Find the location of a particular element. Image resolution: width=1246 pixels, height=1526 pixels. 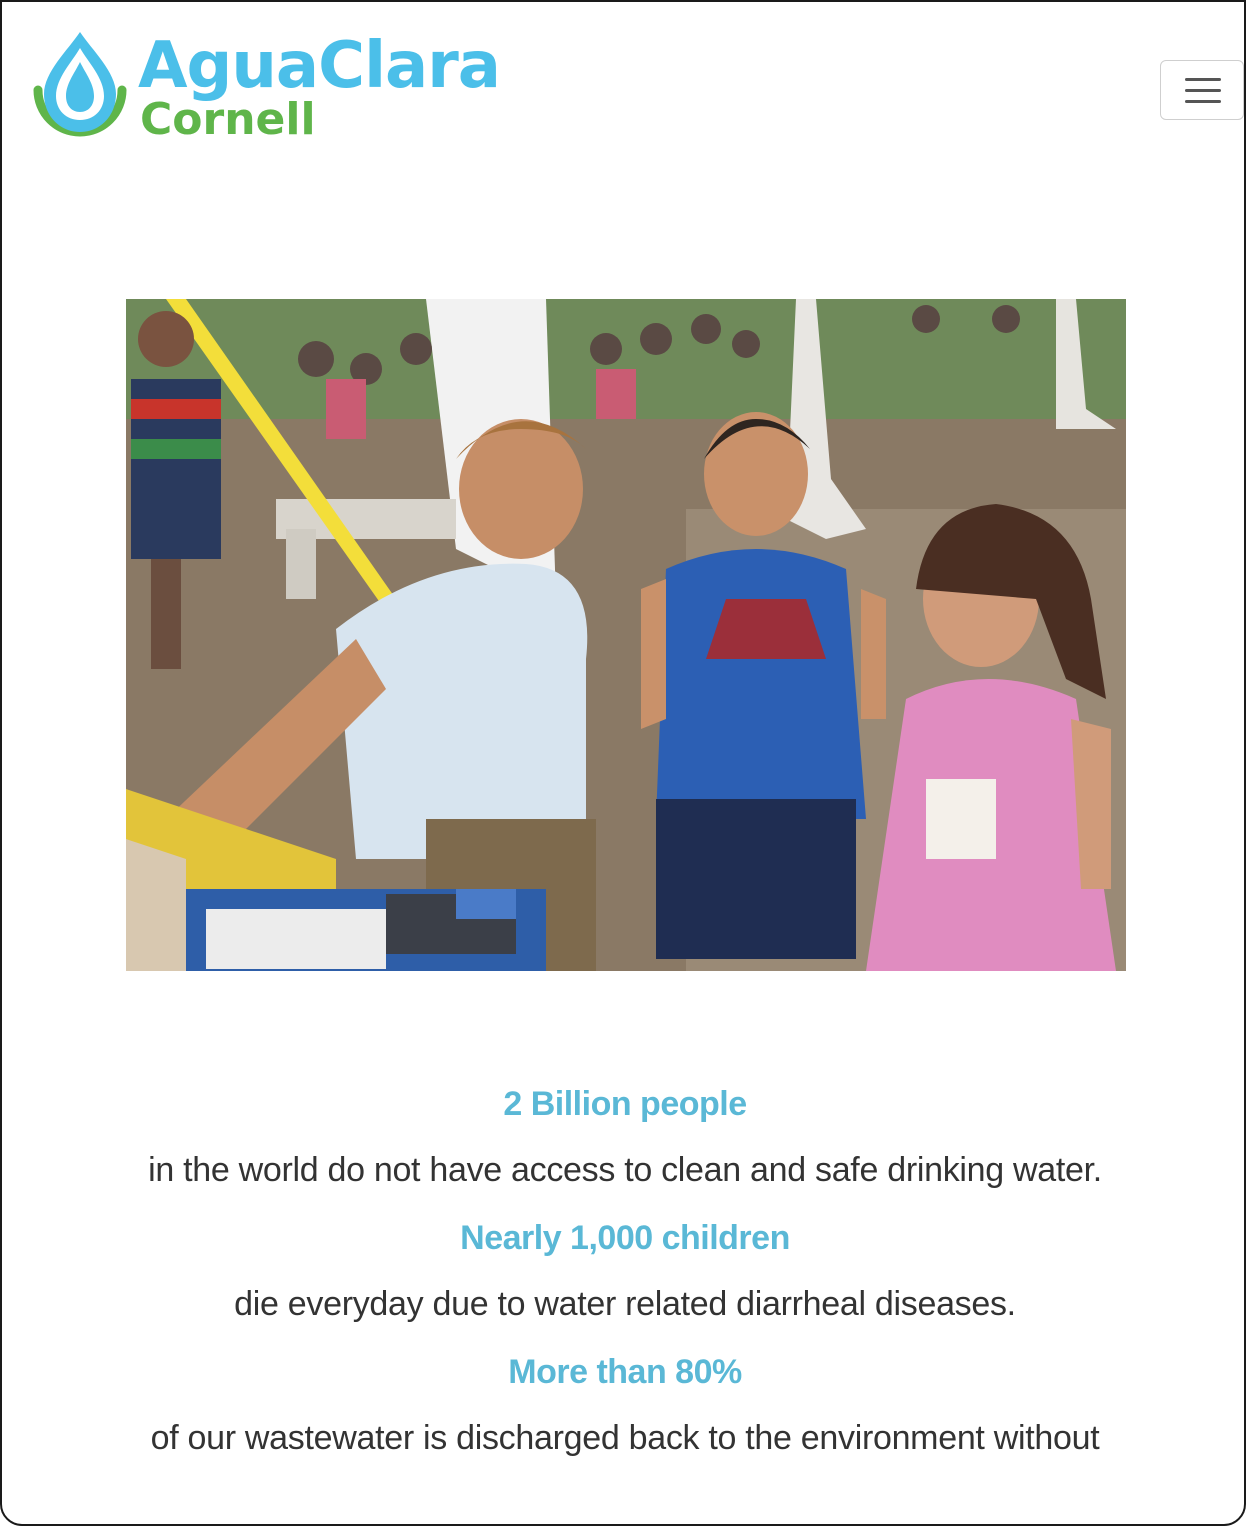

logo-text-aguaclara: AguaClara is located at coordinates (319, 66).